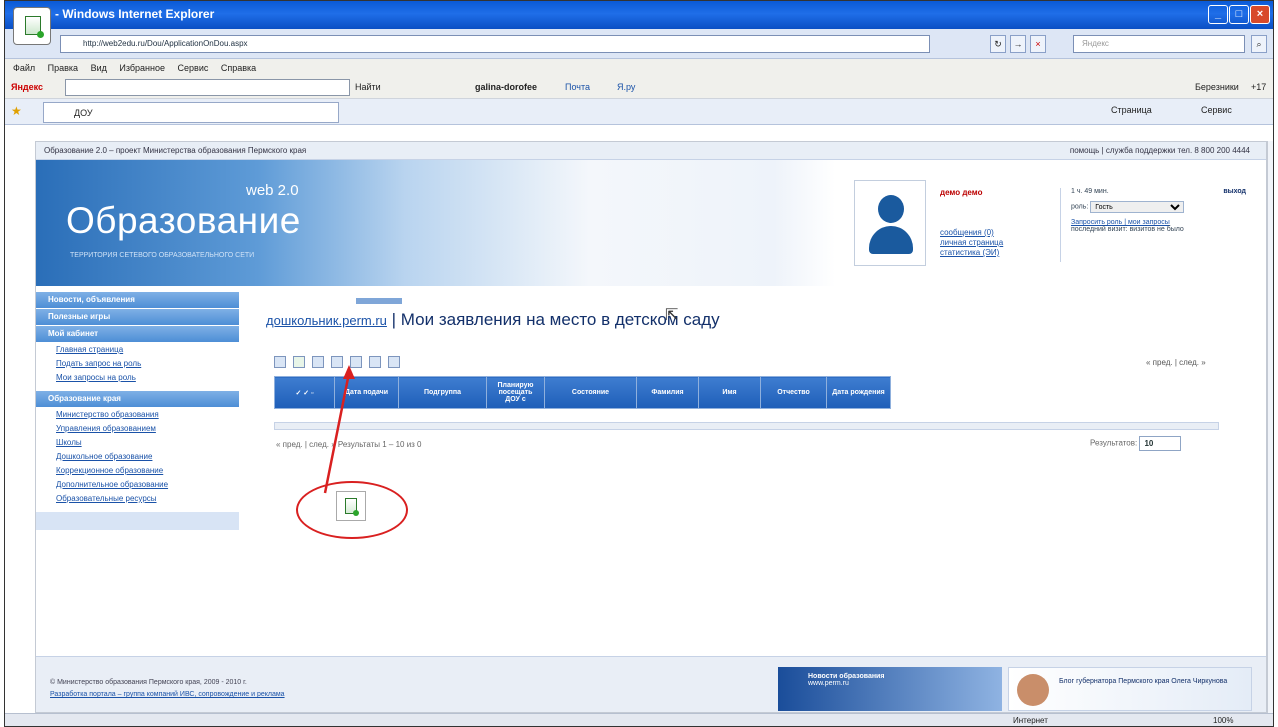  I want to click on close-button: ×, so click(1260, 14).